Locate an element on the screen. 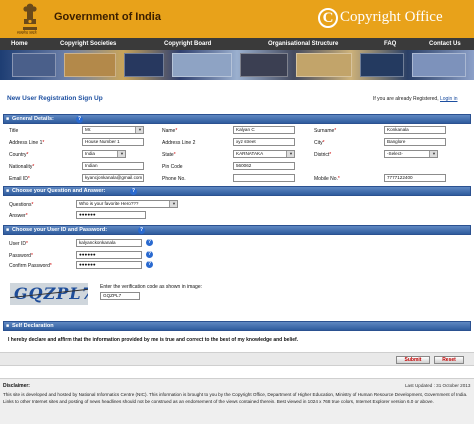 Image resolution: width=474 pixels, height=424 pixels. page-title: New User Registration Sign Up is located at coordinates (55, 98).